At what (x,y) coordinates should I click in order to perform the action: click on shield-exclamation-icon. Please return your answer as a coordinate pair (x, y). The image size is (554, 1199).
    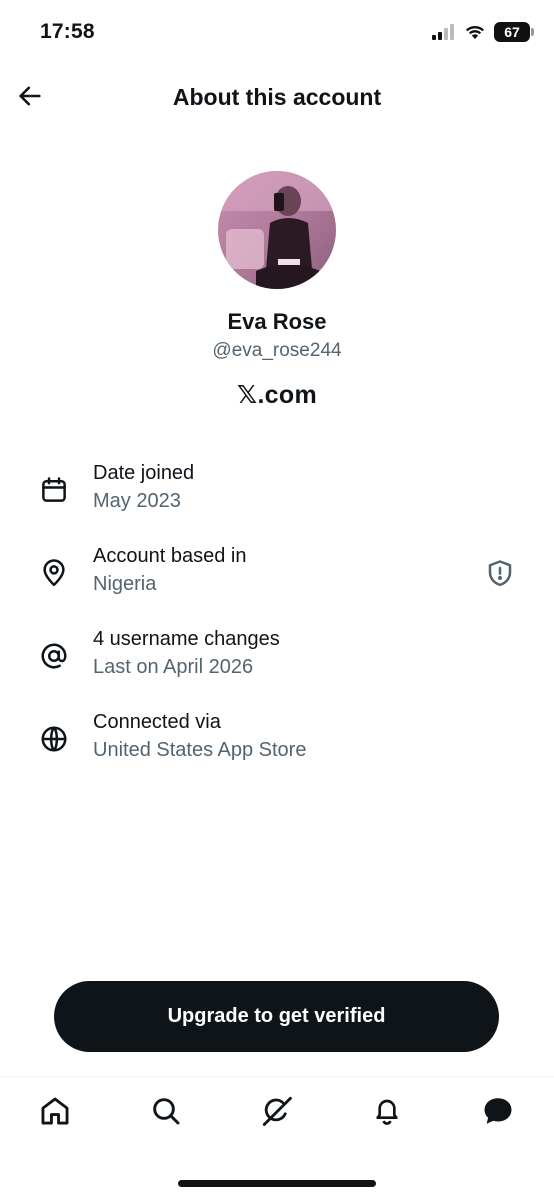
    Looking at the image, I should click on (500, 573).